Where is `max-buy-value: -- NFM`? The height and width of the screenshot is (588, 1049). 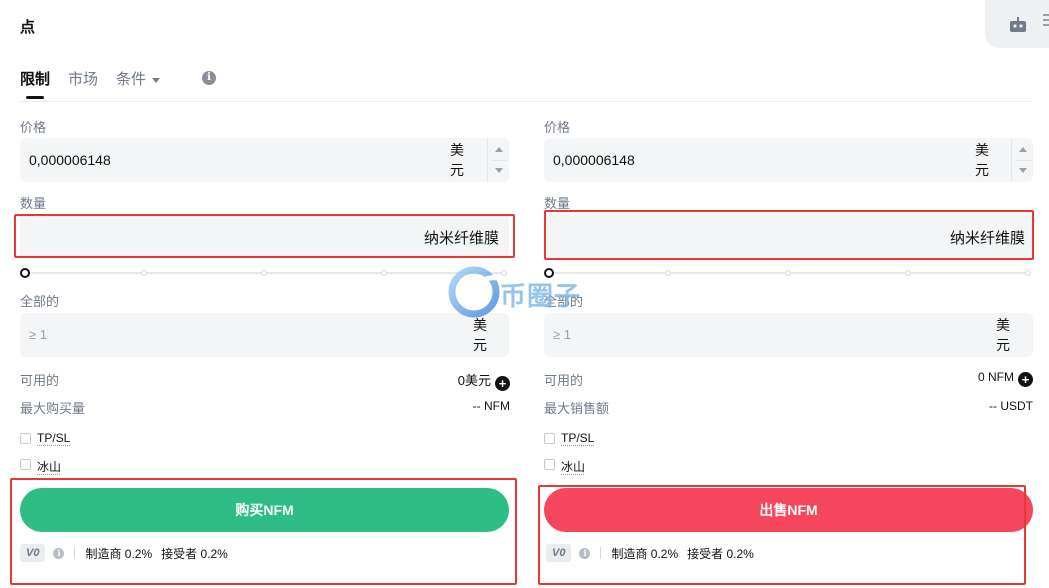 max-buy-value: -- NFM is located at coordinates (491, 406).